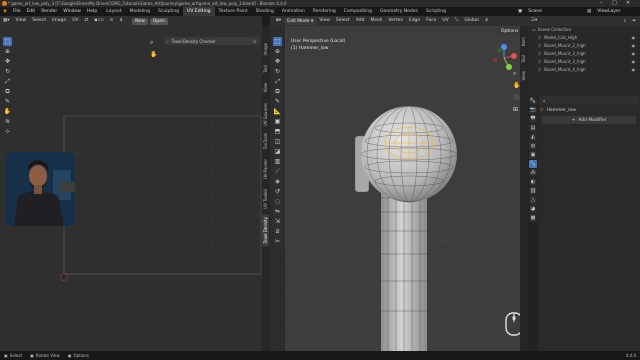  Describe the element at coordinates (634, 21) in the screenshot. I see `outliner-filter-icon: ⏷` at that location.